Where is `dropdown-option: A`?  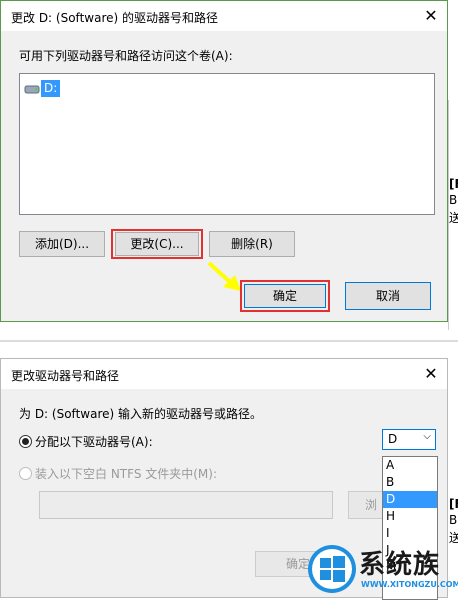 dropdown-option: A is located at coordinates (410, 465).